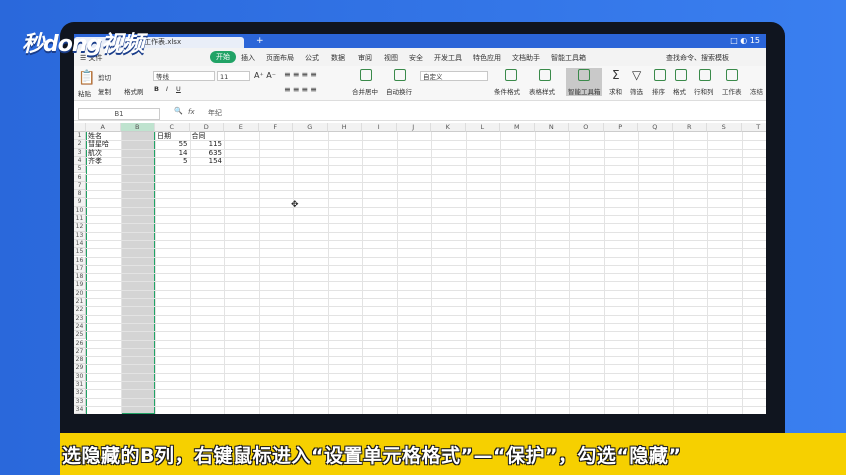  I want to click on new-tab-button: +, so click(260, 41).